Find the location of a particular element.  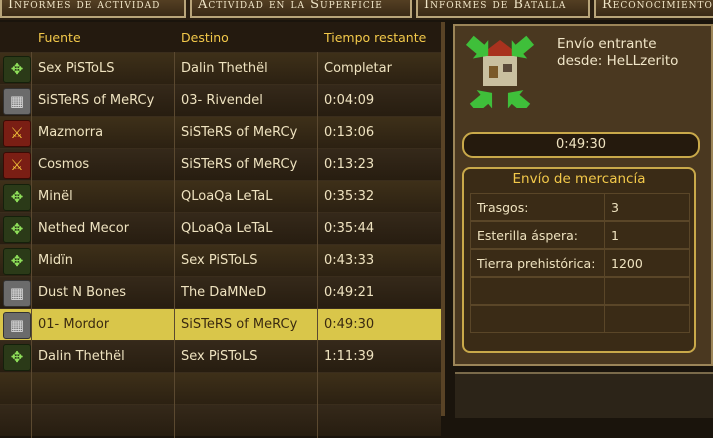

source-cell: Minël is located at coordinates (55, 196).